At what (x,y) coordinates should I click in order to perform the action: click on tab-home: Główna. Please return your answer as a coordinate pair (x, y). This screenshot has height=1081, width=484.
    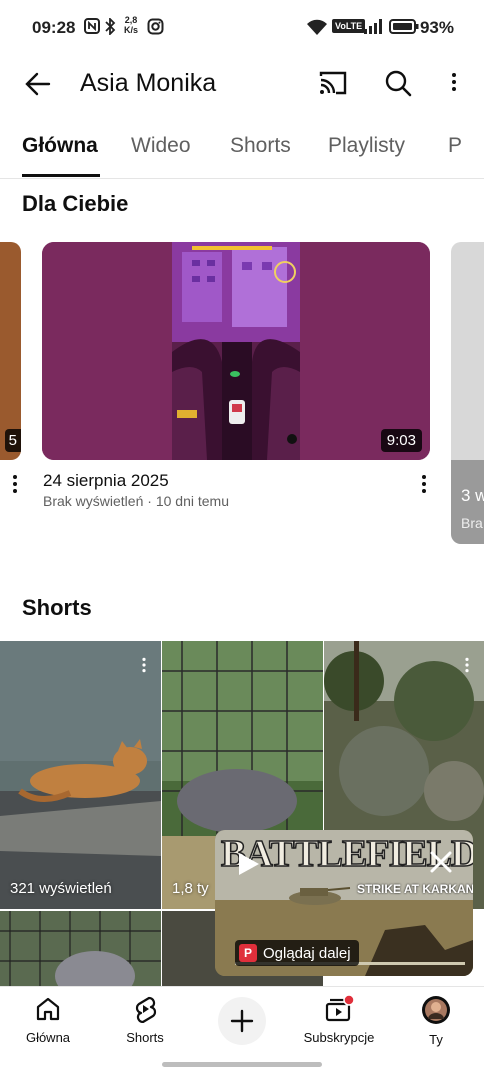
    Looking at the image, I should click on (60, 146).